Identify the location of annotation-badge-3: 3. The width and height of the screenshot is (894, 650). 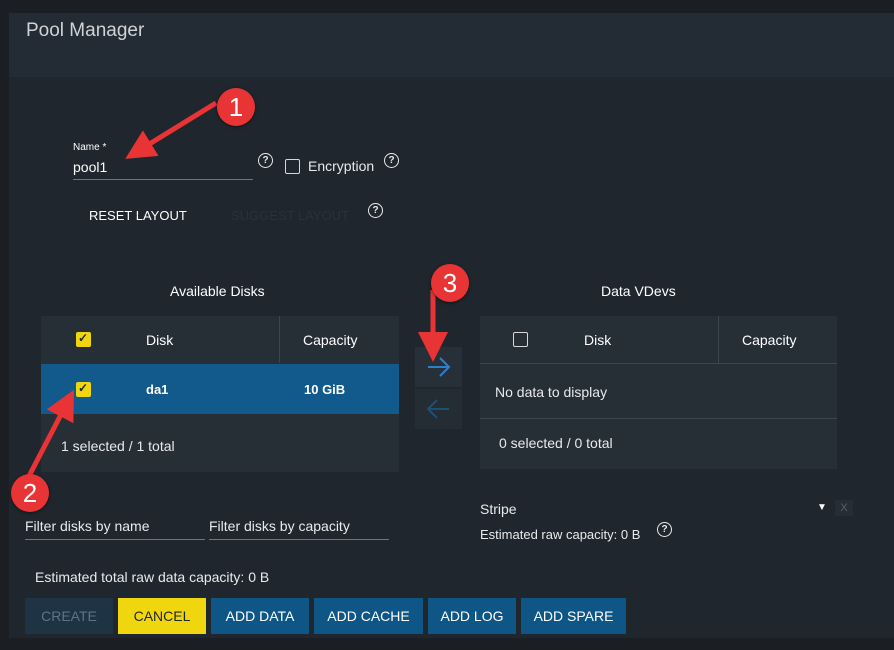
(450, 283).